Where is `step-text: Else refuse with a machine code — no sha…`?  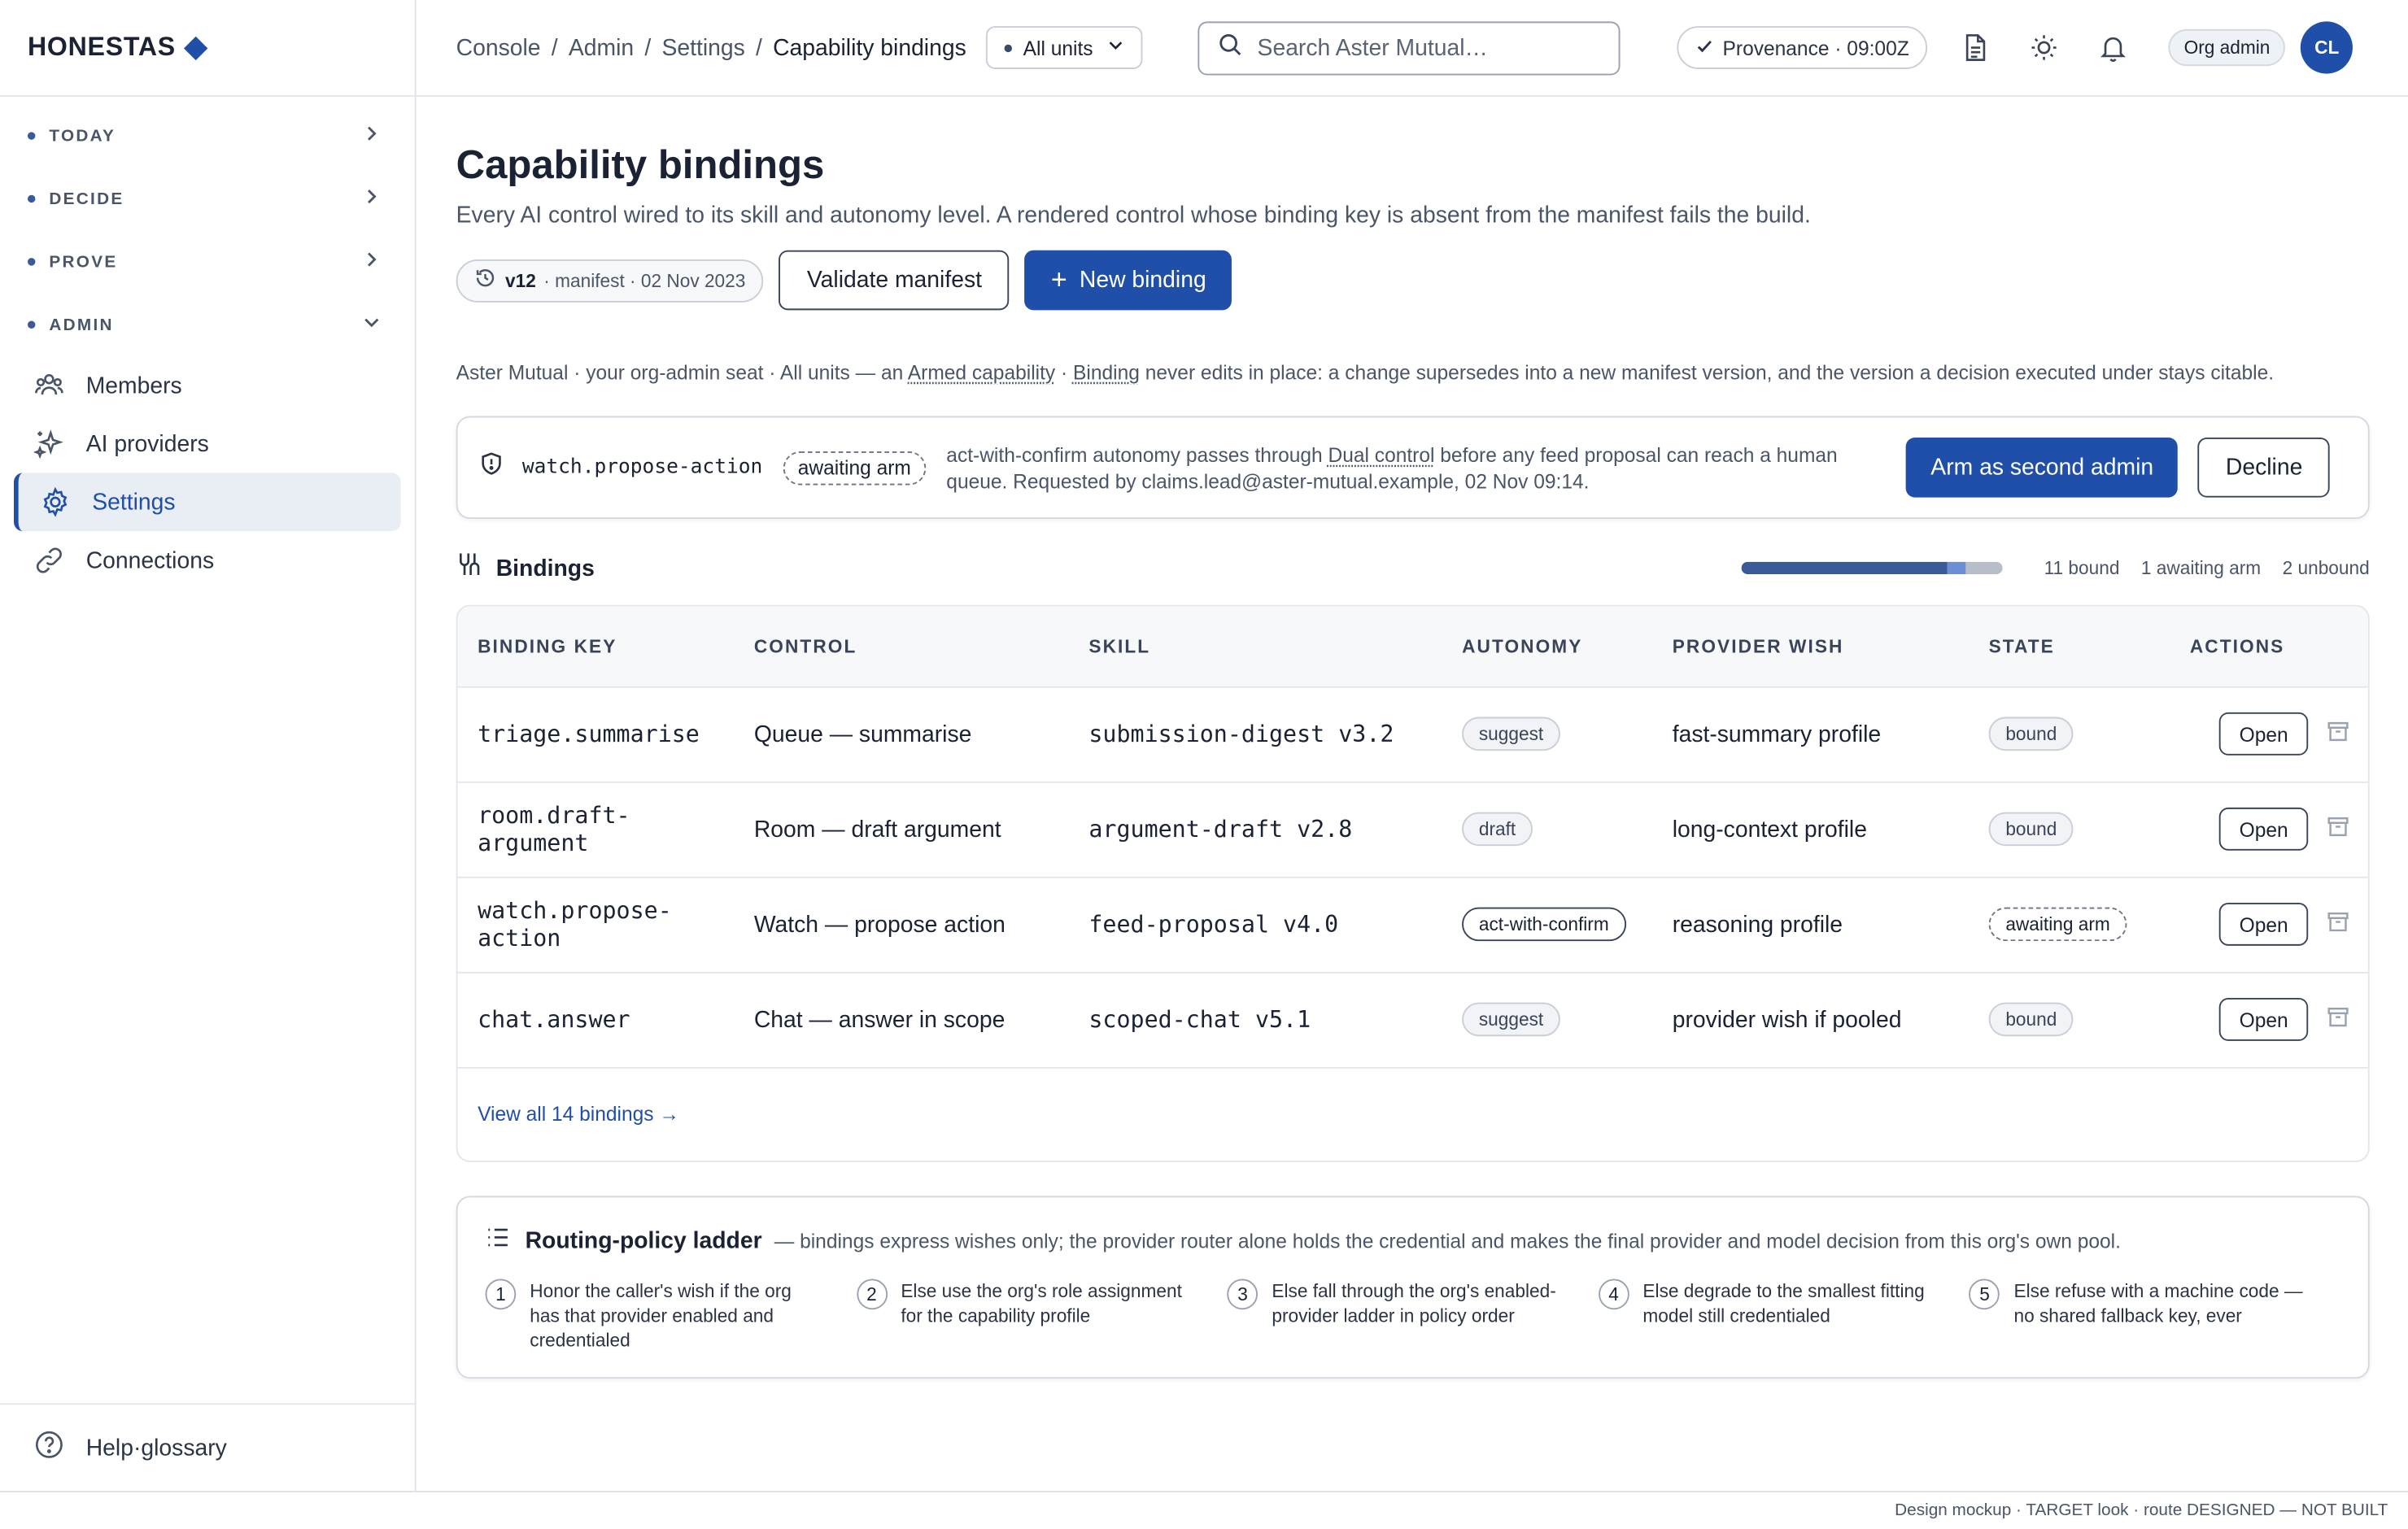
step-text: Else refuse with a machine code — no sha… is located at coordinates (2158, 1302).